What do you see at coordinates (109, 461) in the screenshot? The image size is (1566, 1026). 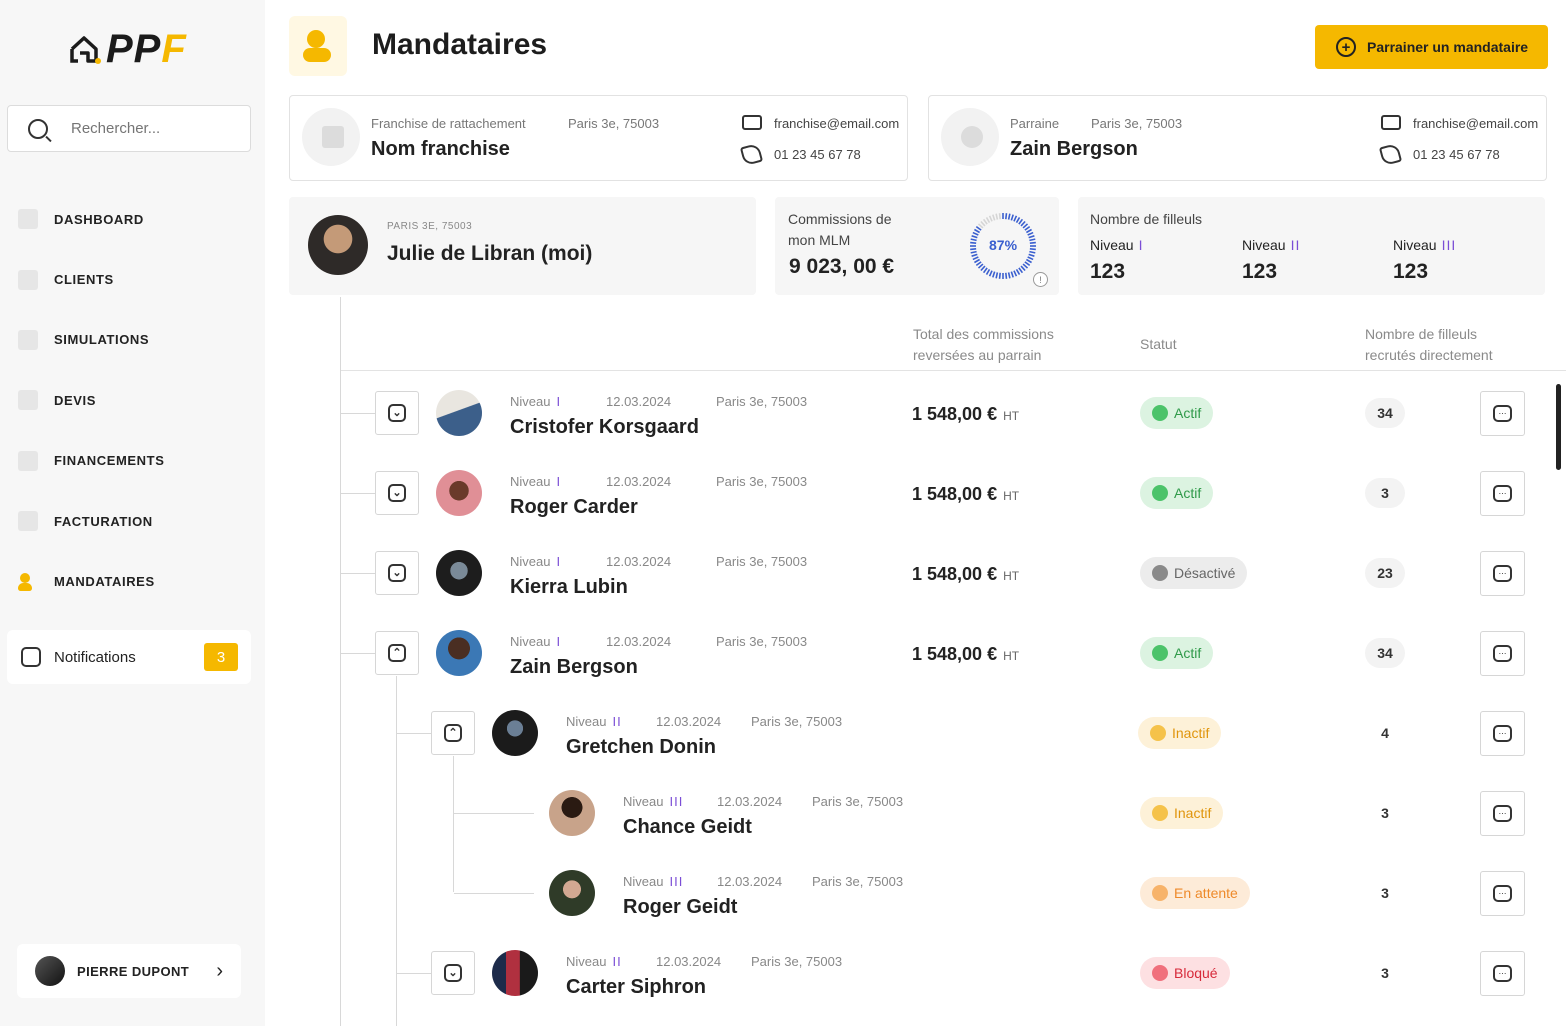 I see `sidebar-item-label: FINANCEMENTS` at bounding box center [109, 461].